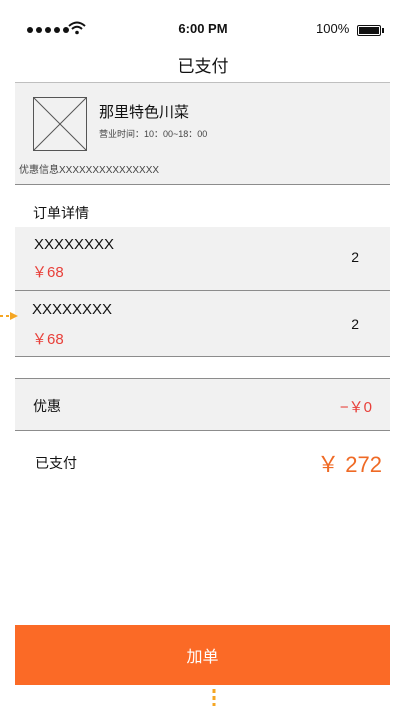  What do you see at coordinates (333, 28) in the screenshot?
I see `battery-percentage: 100%` at bounding box center [333, 28].